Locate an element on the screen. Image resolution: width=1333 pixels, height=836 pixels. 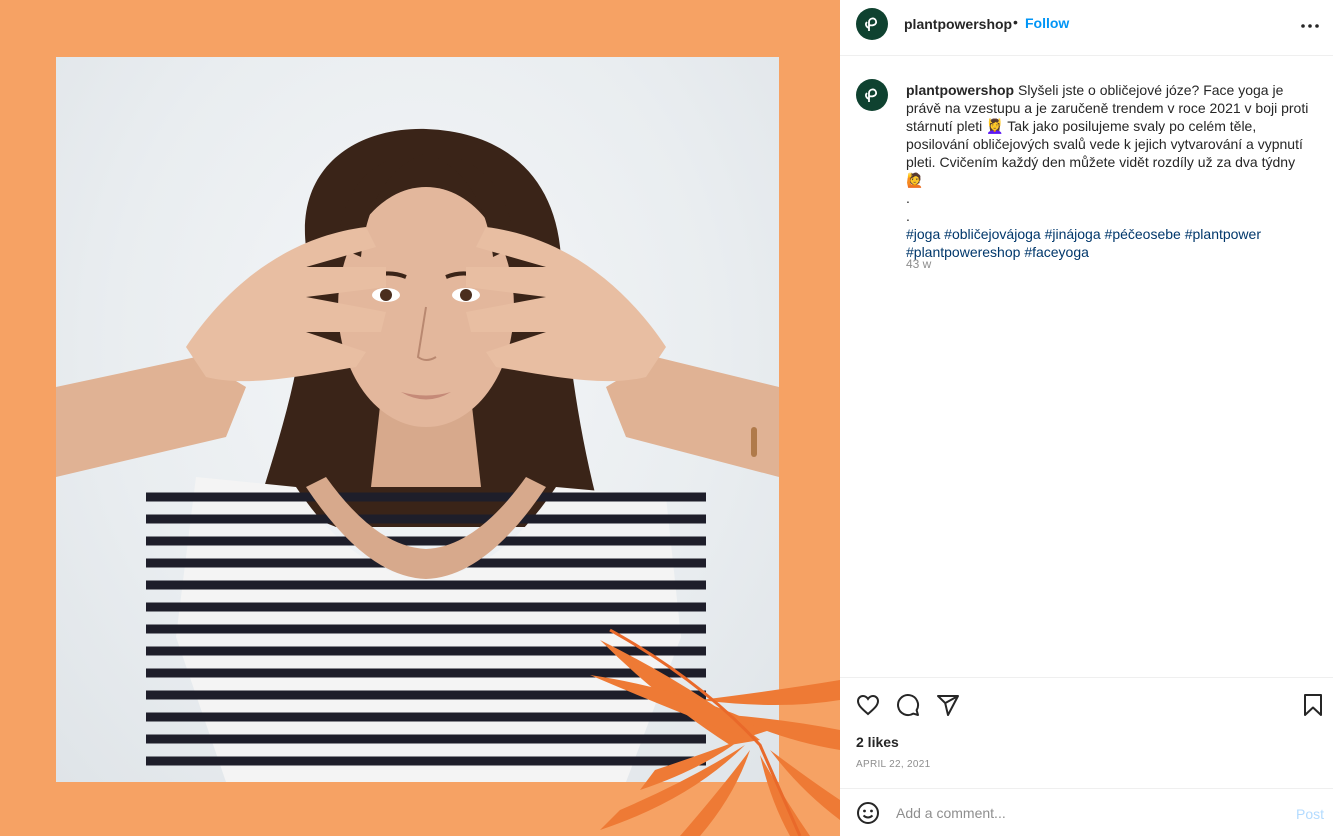
likes-count: 2 likes is located at coordinates (877, 742).